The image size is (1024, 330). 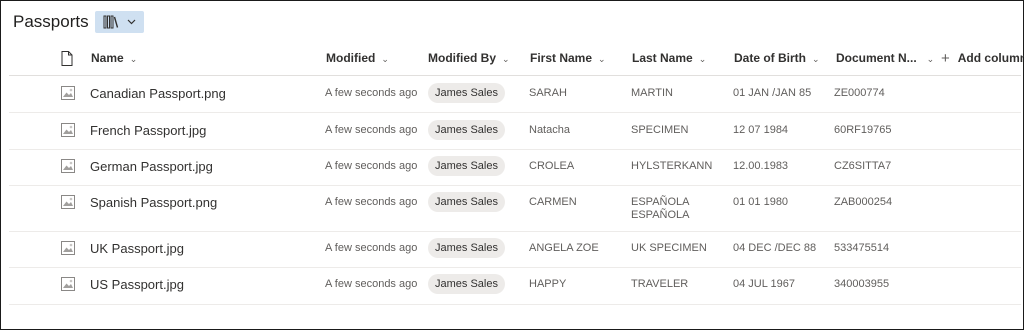 I want to click on document-number-value: 60RF19765, so click(x=863, y=130).